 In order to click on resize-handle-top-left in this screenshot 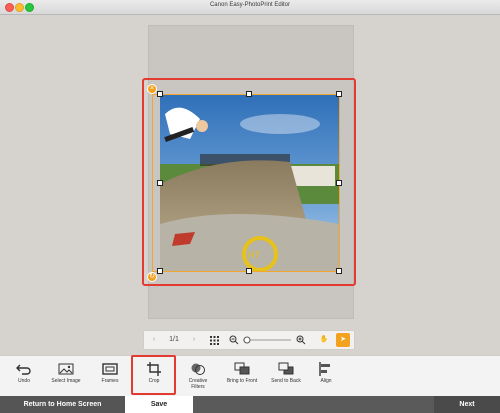, I will do `click(160, 94)`.